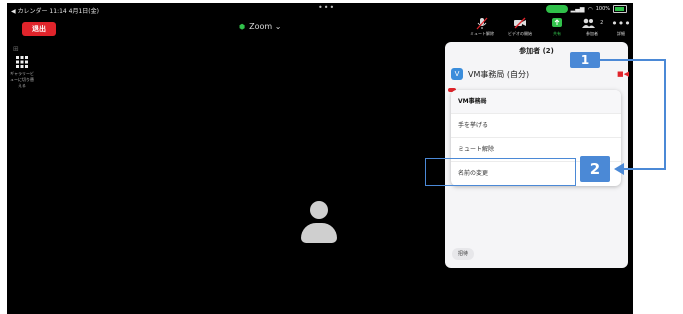  Describe the element at coordinates (590, 9) in the screenshot. I see `wifi-icon: ◠` at that location.